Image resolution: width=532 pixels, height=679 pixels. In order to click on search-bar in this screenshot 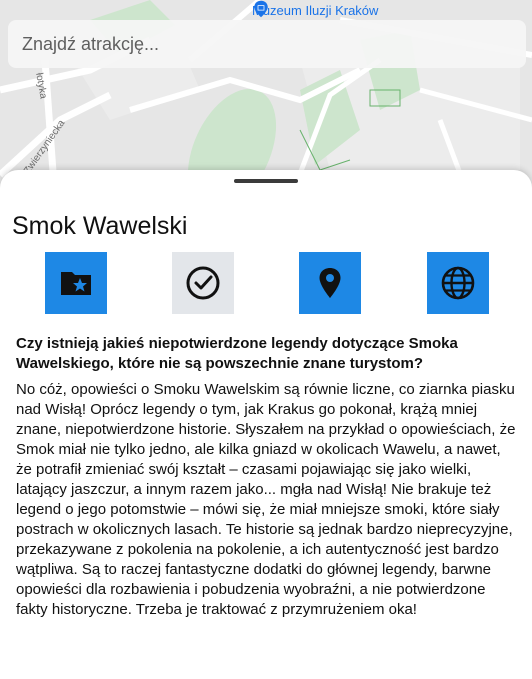, I will do `click(267, 44)`.